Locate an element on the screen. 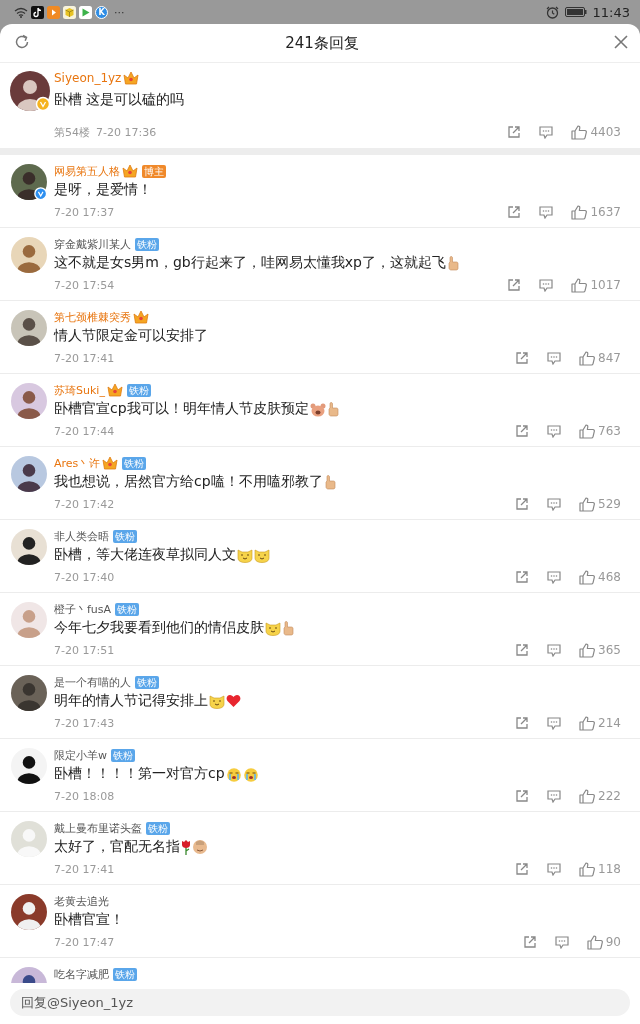 Image resolution: width=640 pixels, height=1024 pixels. username: 穿金戴紫川某人 is located at coordinates (92, 244).